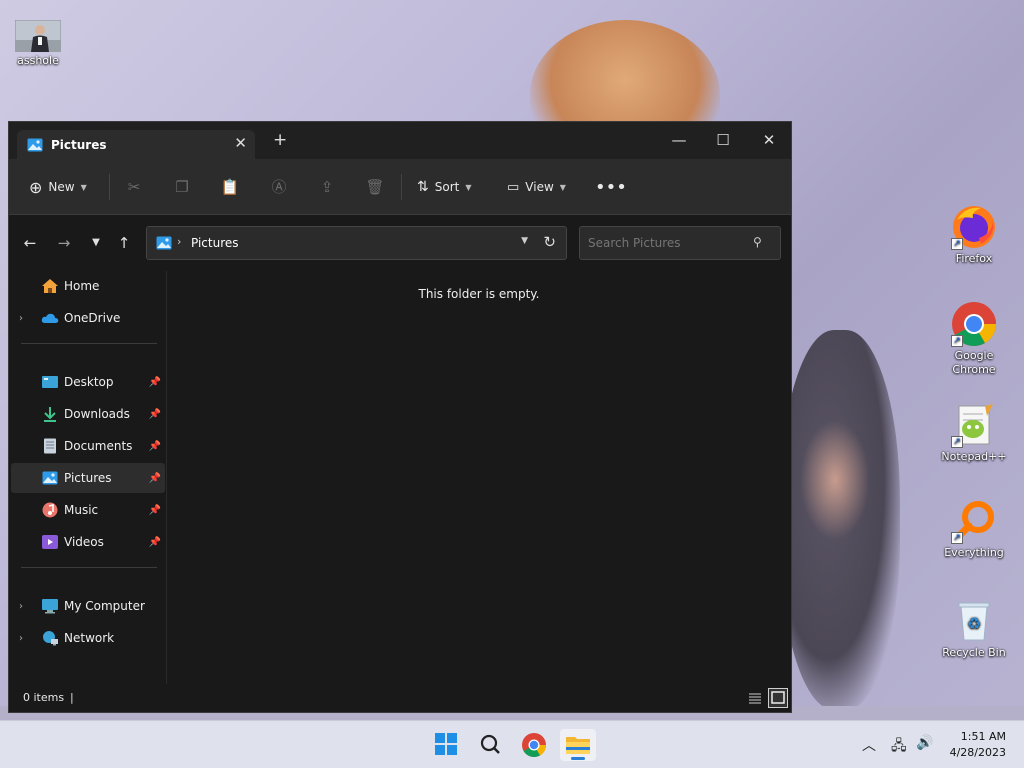  Describe the element at coordinates (680, 243) in the screenshot. I see `search-input` at that location.